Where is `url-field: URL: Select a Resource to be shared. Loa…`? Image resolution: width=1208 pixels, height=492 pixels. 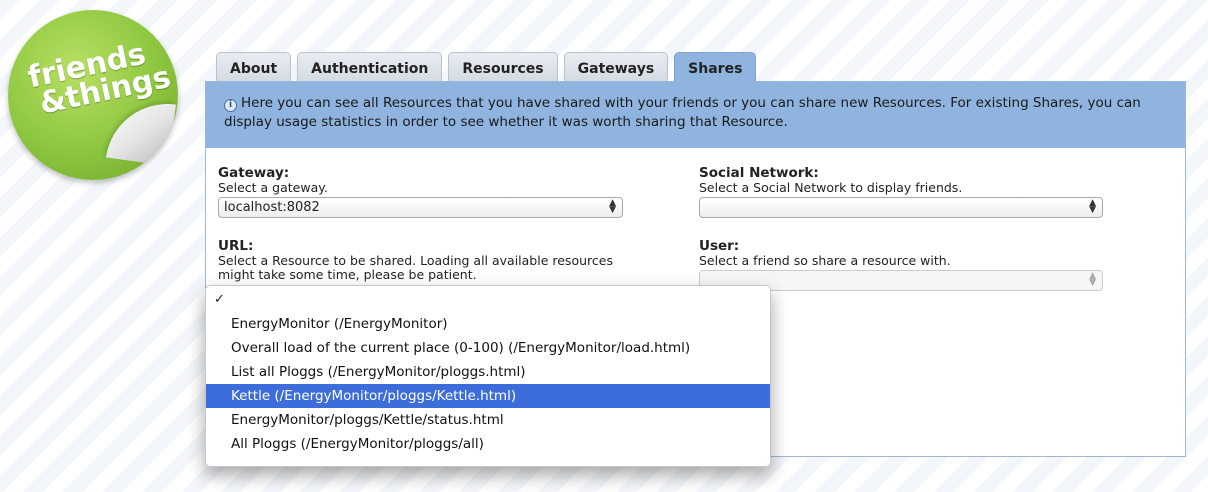
url-field: URL: Select a Resource to be shared. Loa… is located at coordinates (428, 260).